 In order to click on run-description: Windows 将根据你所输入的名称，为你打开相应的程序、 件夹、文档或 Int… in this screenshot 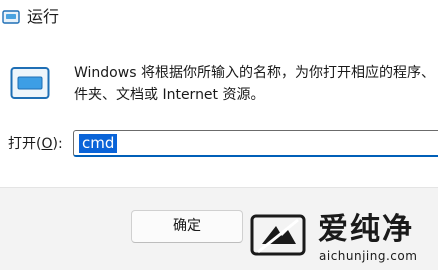, I will do `click(254, 84)`.